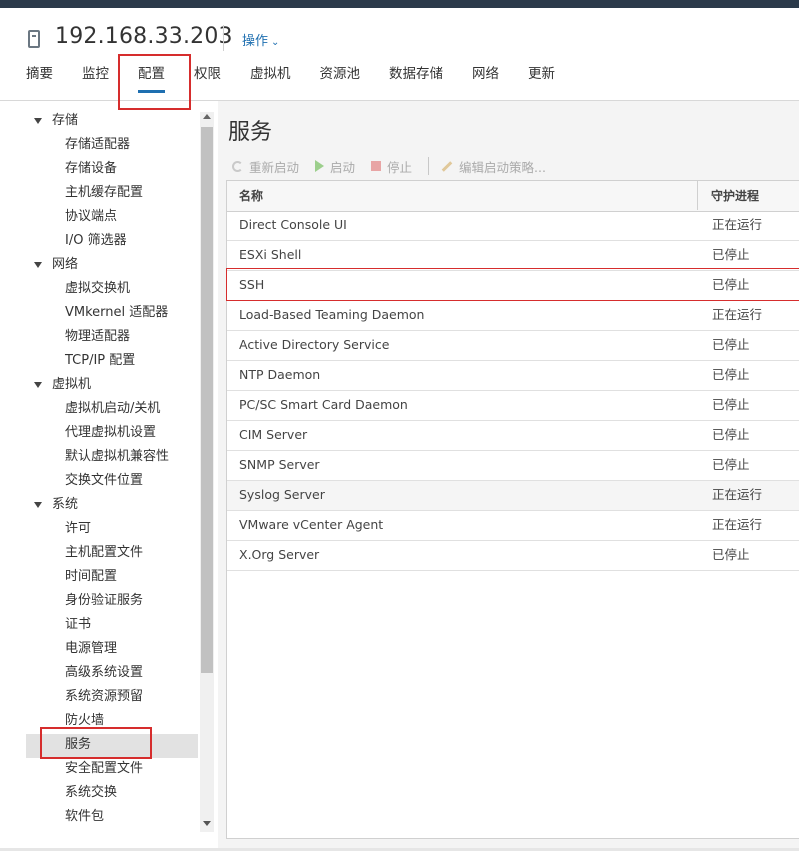 This screenshot has width=799, height=851. Describe the element at coordinates (735, 195) in the screenshot. I see `column-header-daemon: 守护进程` at that location.